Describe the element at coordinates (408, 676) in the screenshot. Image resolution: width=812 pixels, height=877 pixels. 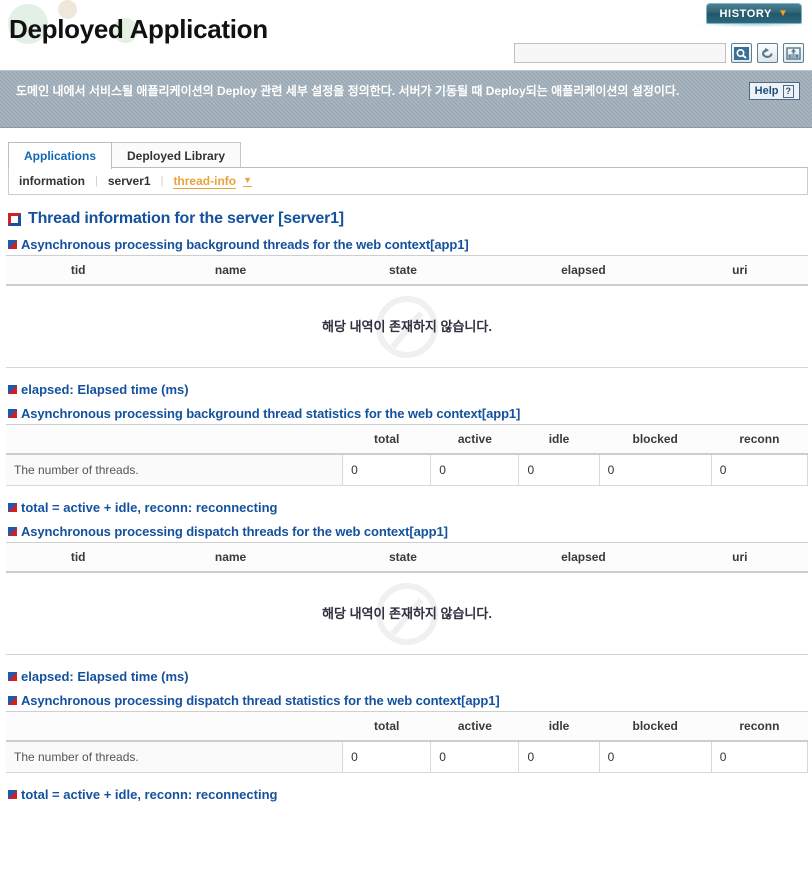
I see `note-elapsed-dispatch: elapsed: Elapsed time (ms)` at that location.